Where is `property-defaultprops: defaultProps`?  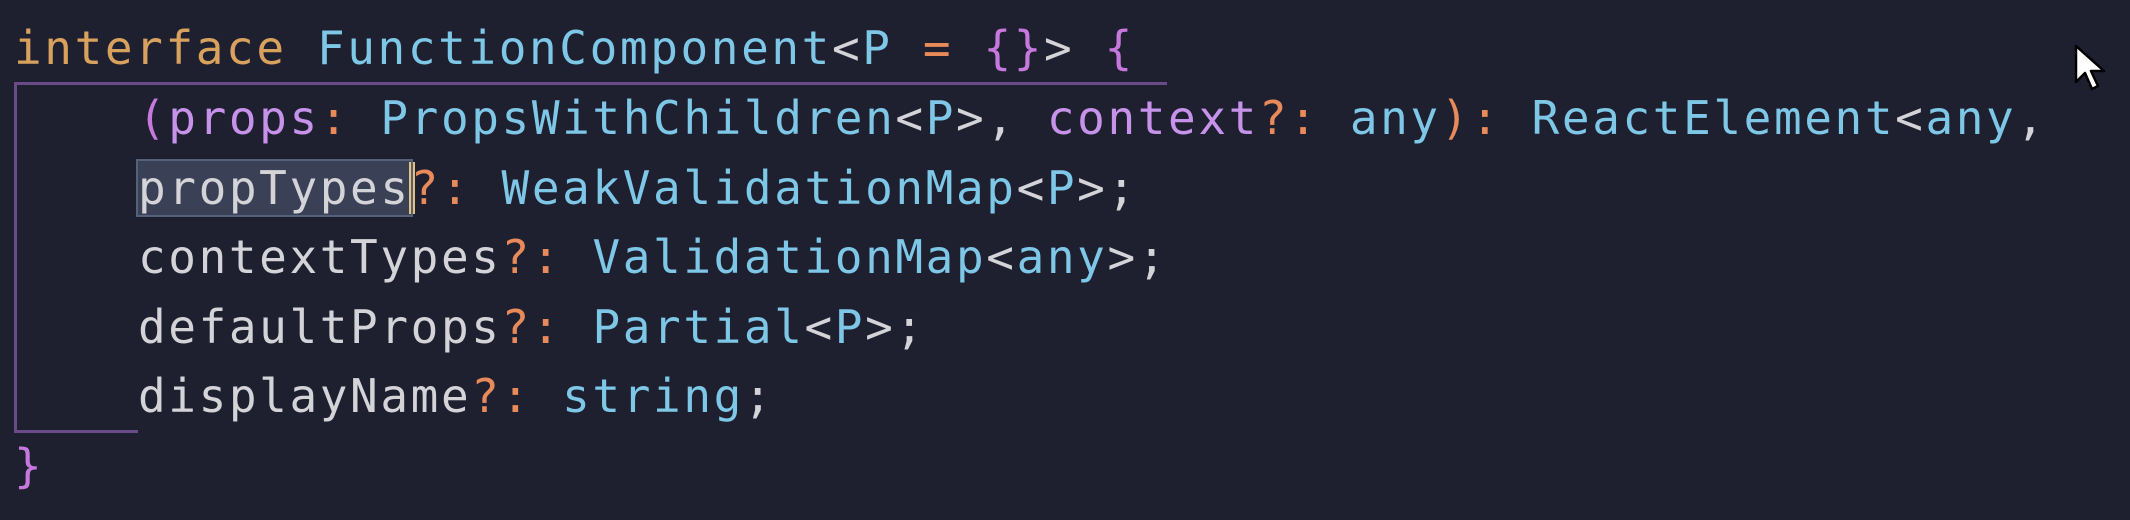 property-defaultprops: defaultProps is located at coordinates (320, 327).